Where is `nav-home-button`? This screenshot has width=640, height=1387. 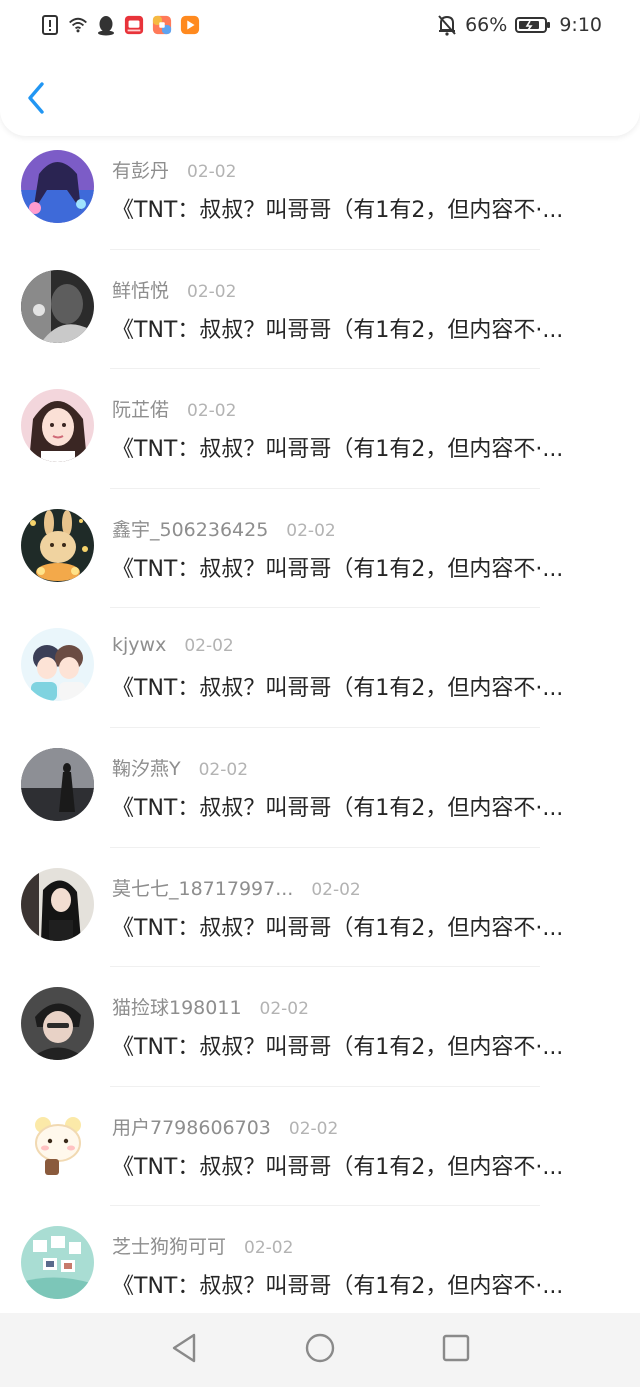 nav-home-button is located at coordinates (320, 1350).